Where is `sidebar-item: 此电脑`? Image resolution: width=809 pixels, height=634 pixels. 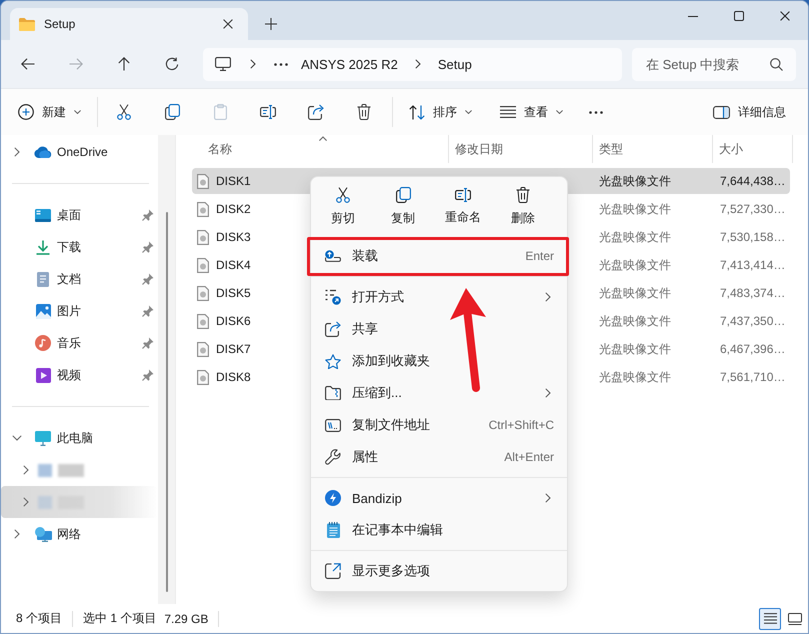
sidebar-item: 此电脑 is located at coordinates (79, 438).